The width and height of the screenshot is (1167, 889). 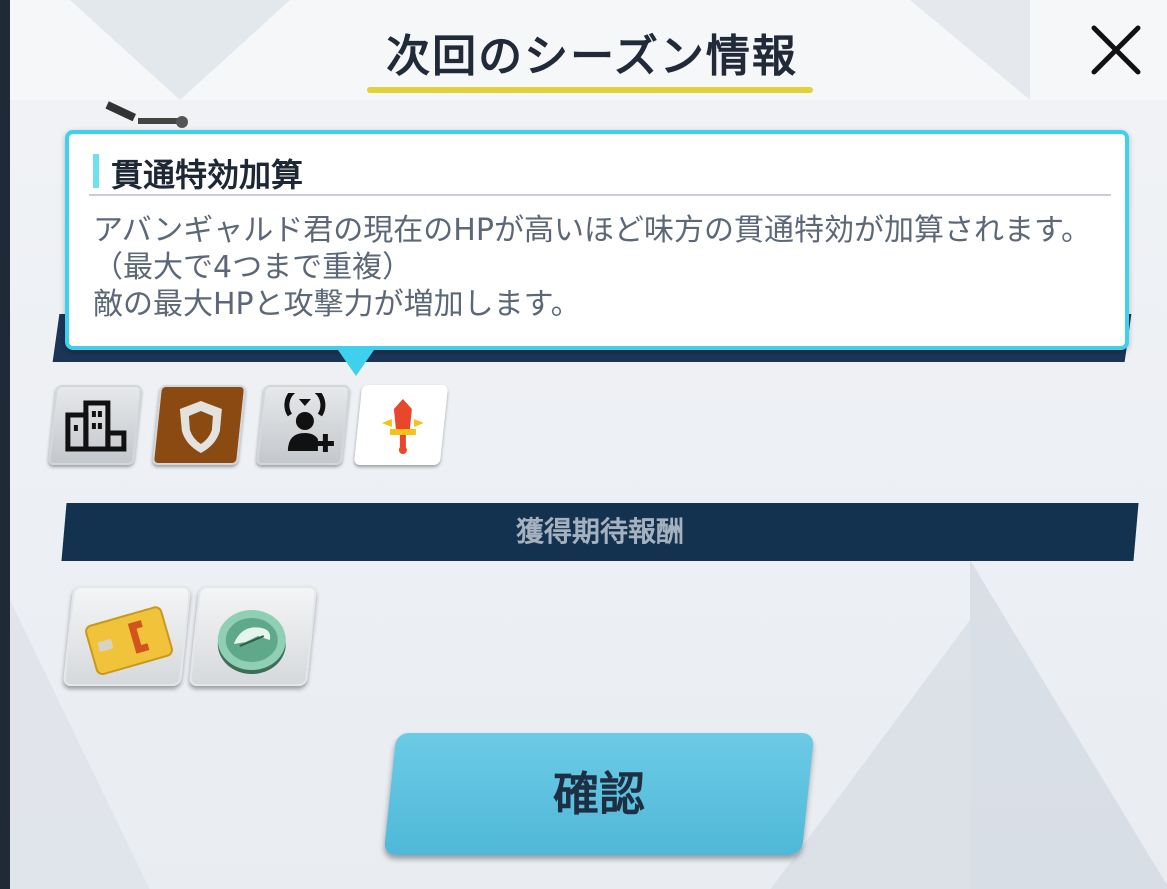 What do you see at coordinates (129, 641) in the screenshot?
I see `credit-card-icon` at bounding box center [129, 641].